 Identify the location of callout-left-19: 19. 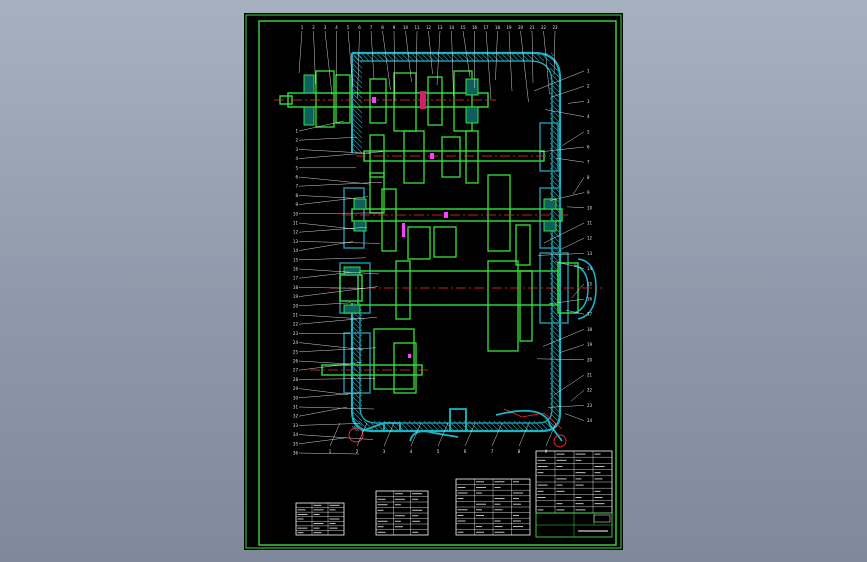
(296, 296).